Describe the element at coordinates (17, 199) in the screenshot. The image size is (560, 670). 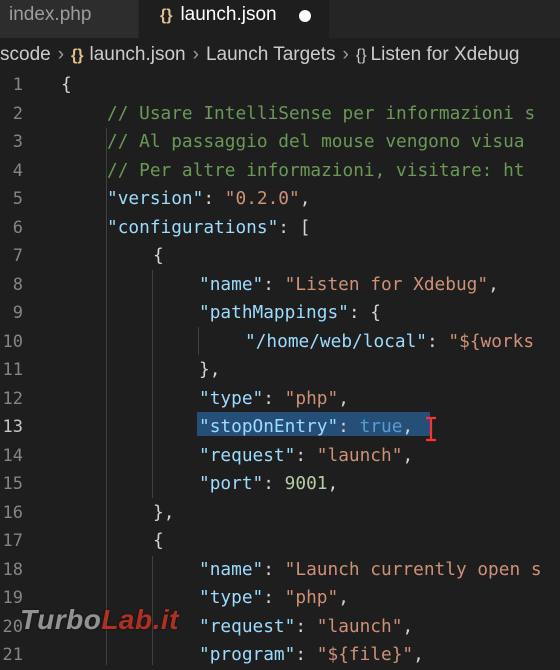
I see `line-number: 5` at that location.